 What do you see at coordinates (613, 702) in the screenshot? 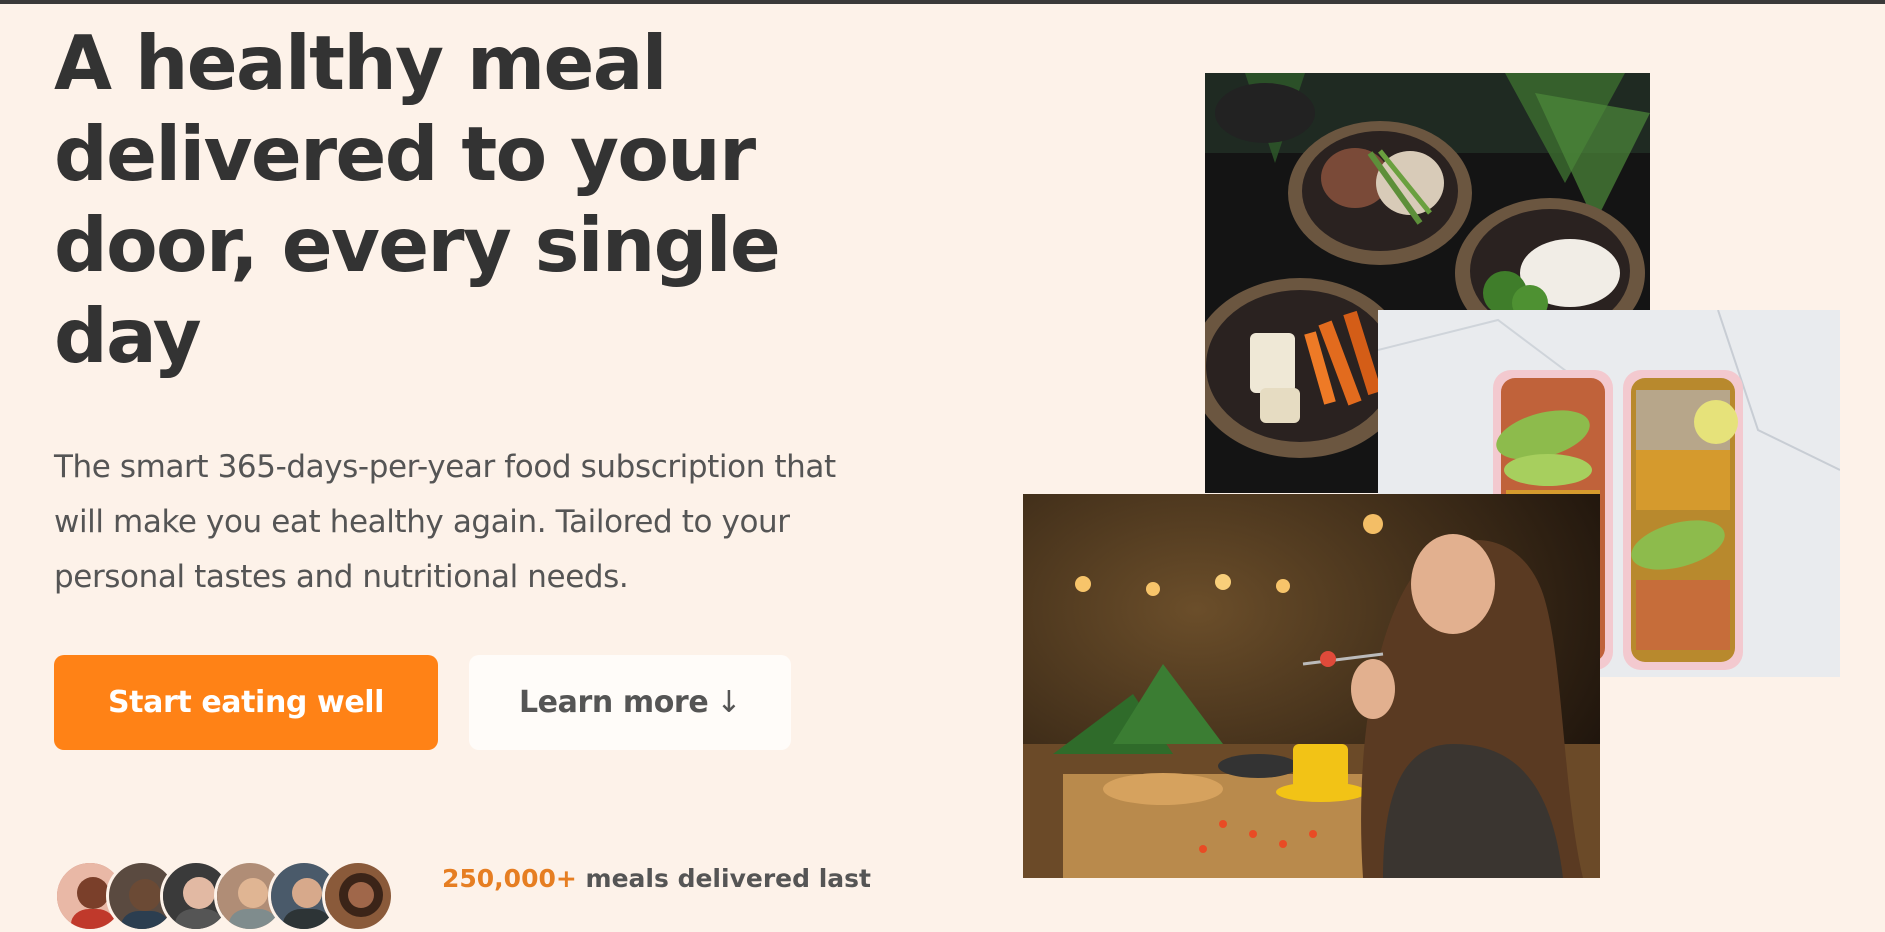
I see `learn-more-label: Learn more` at bounding box center [613, 702].